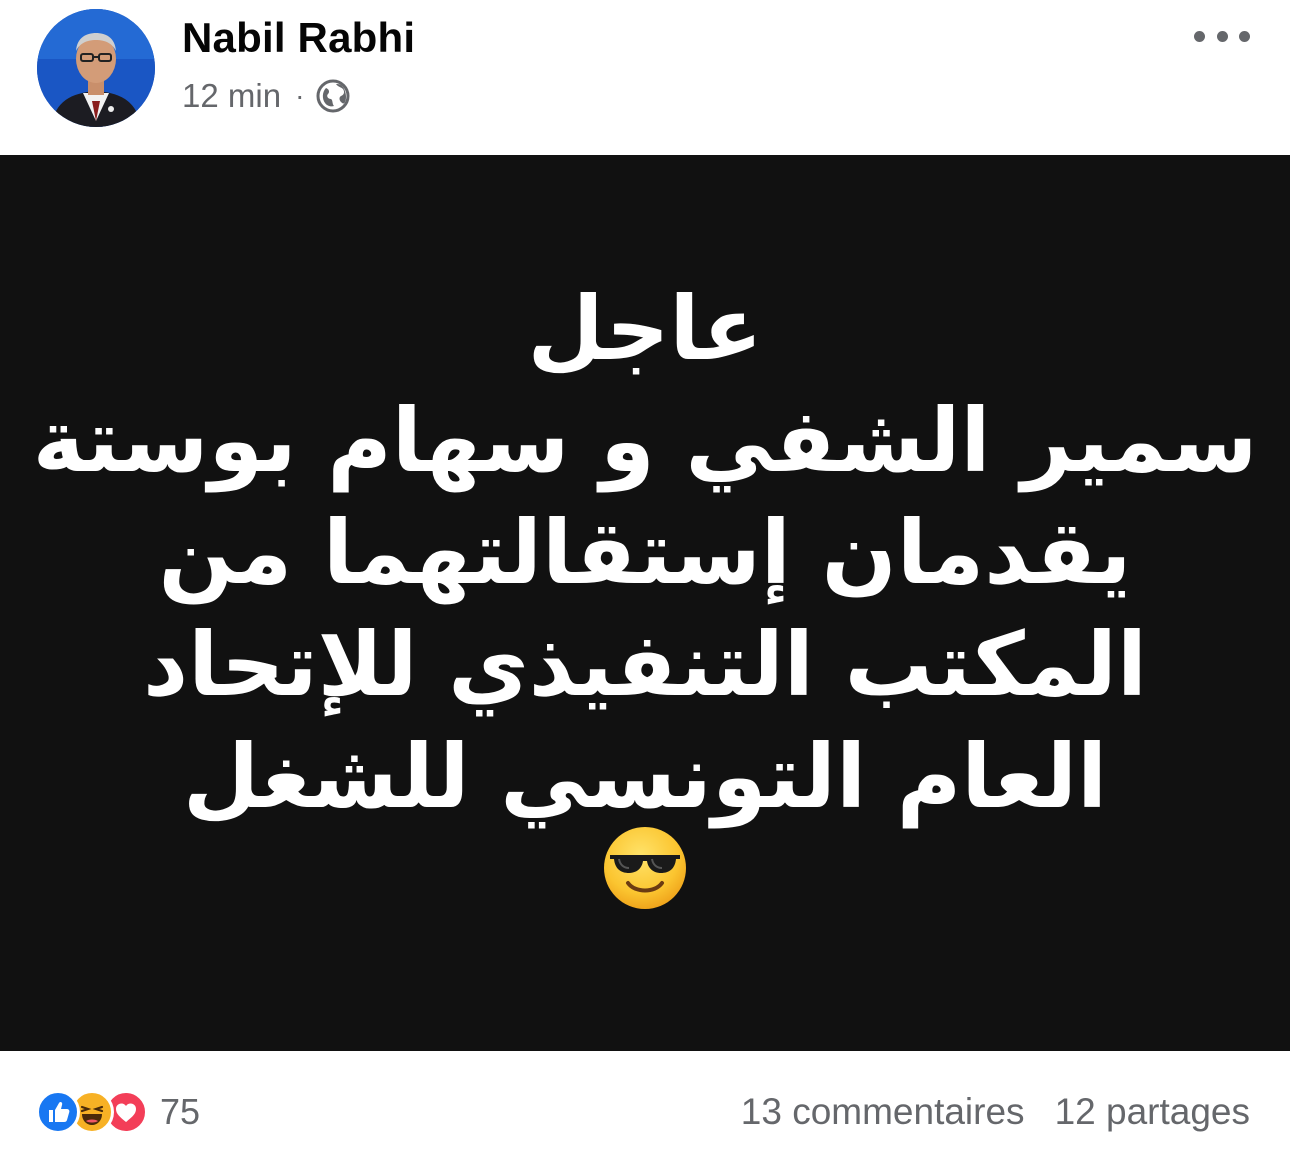 The height and width of the screenshot is (1150, 1290). I want to click on sunglasses-emoji-icon, so click(645, 868).